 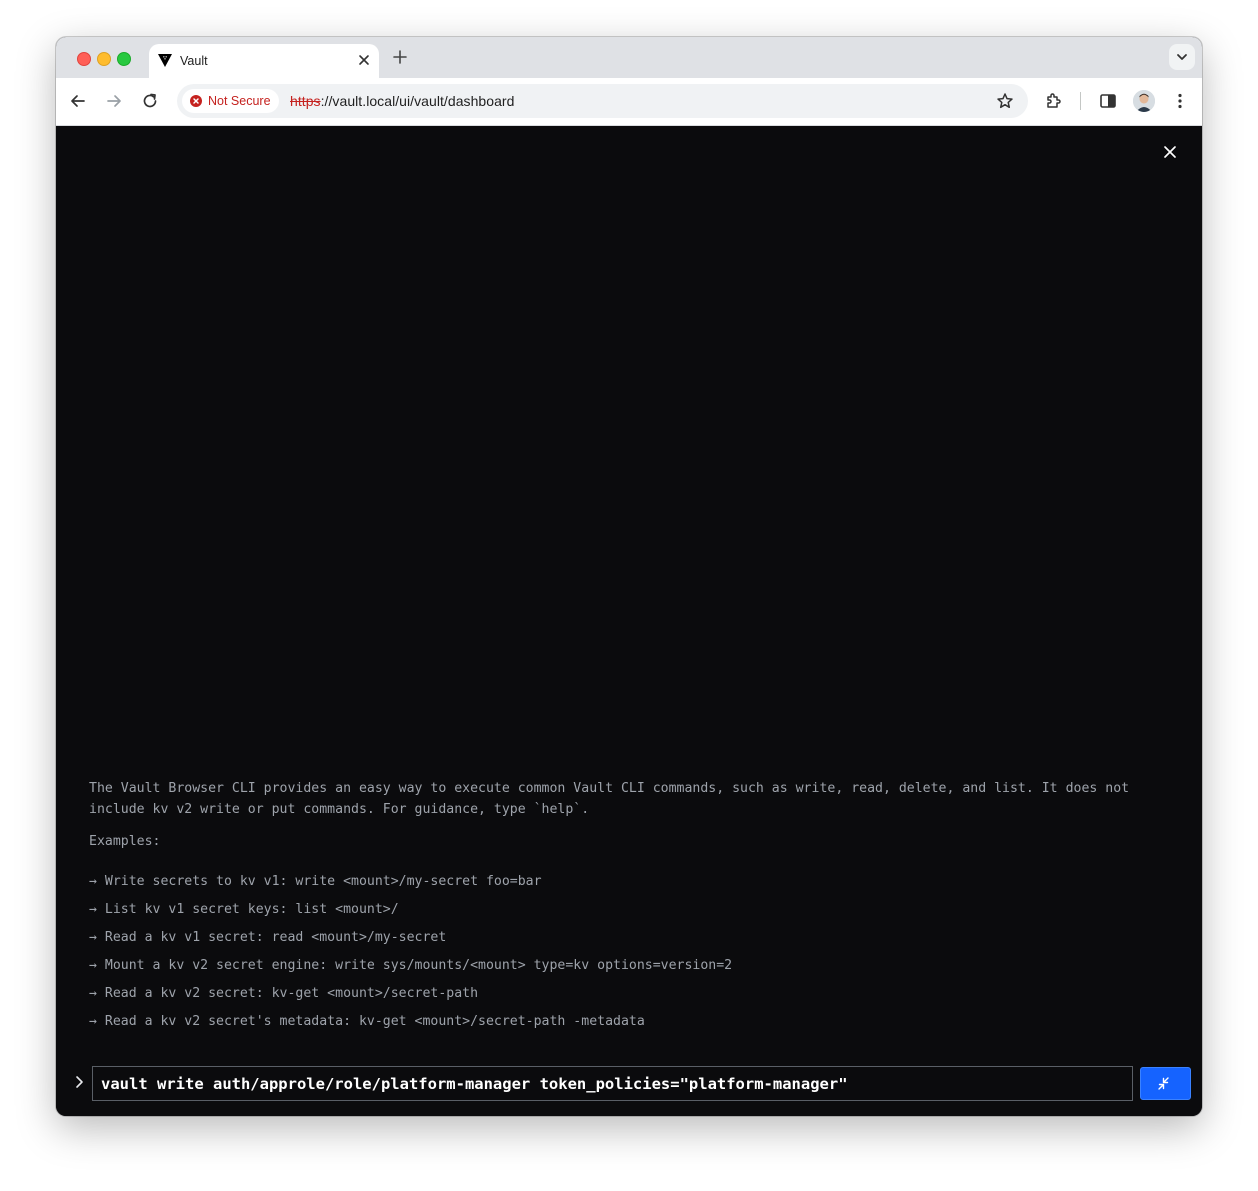 What do you see at coordinates (78, 101) in the screenshot?
I see `back-arrow-icon` at bounding box center [78, 101].